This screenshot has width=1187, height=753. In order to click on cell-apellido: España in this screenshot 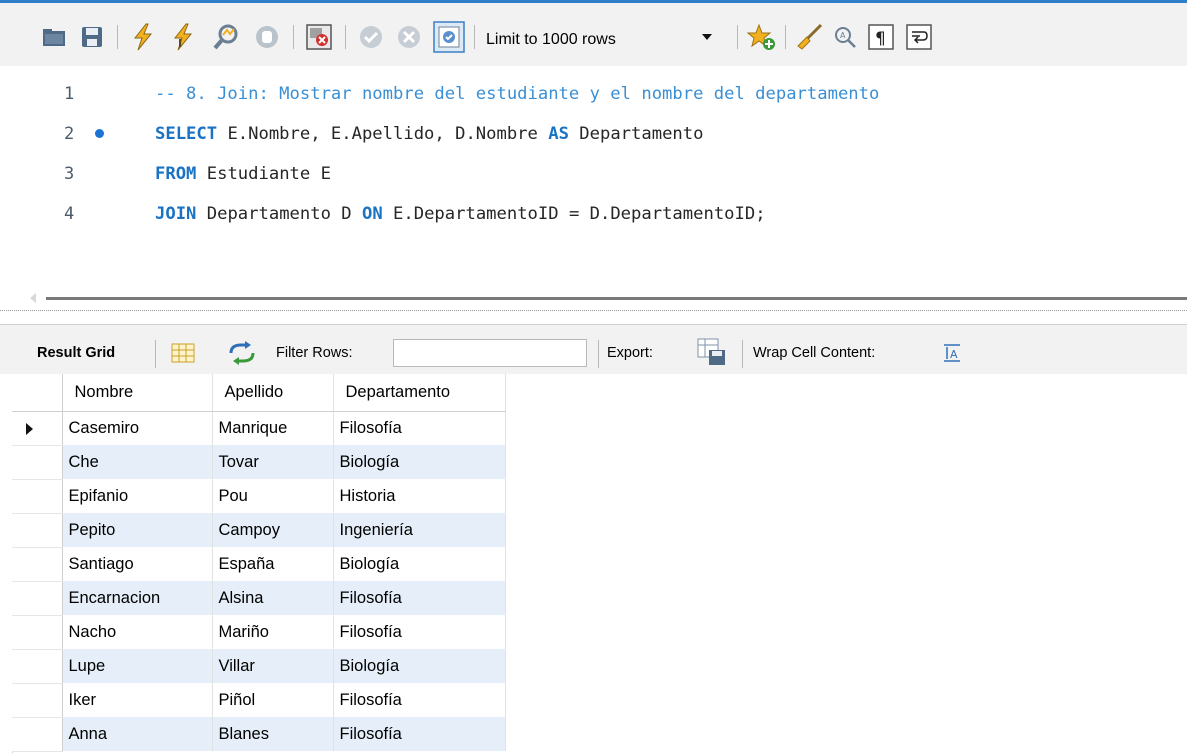, I will do `click(273, 564)`.